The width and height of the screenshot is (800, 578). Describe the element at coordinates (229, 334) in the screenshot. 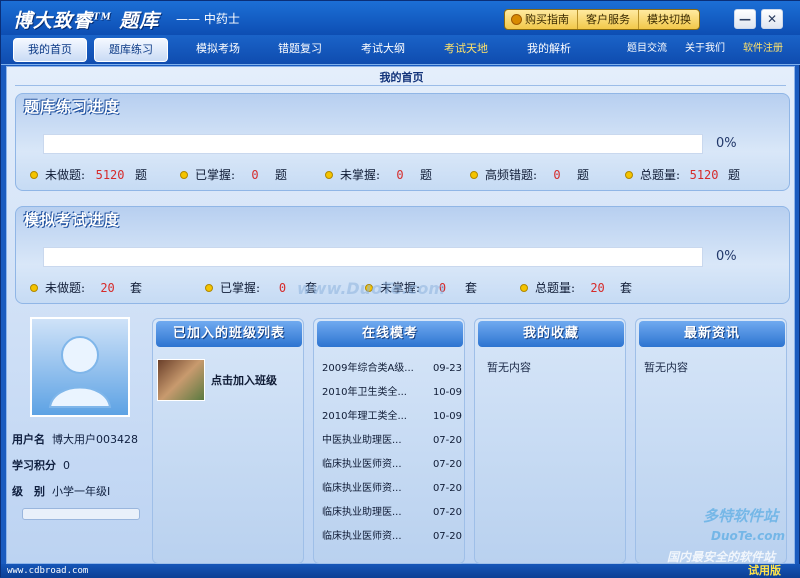

I see `class-list-title: 已加入的班级列表` at that location.